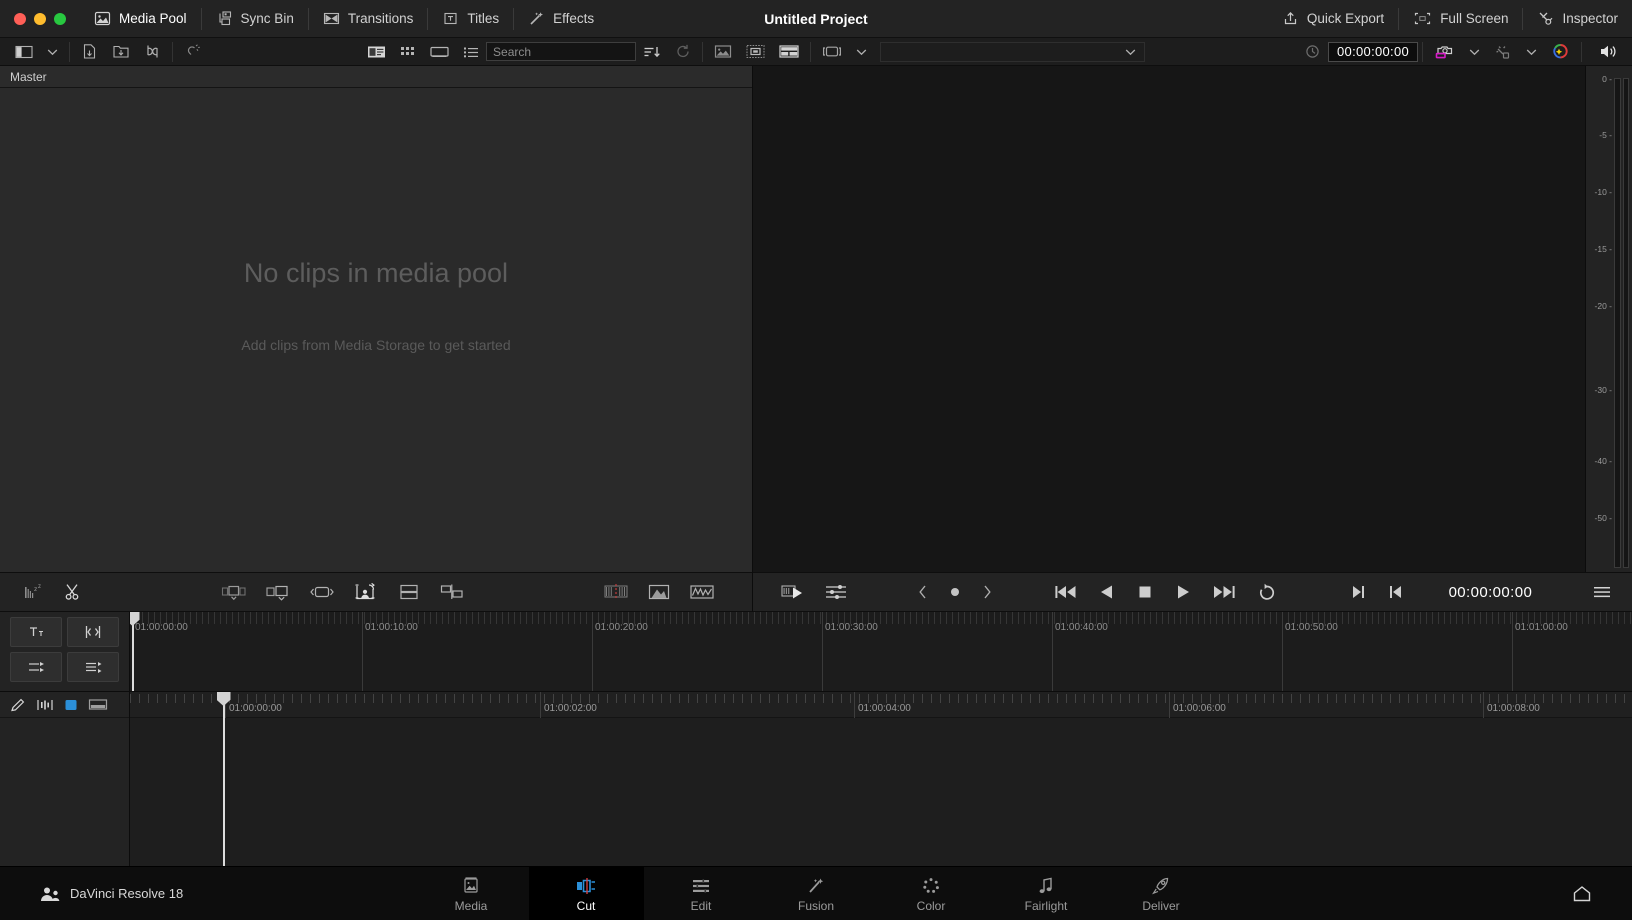 This screenshot has width=1632, height=920. Describe the element at coordinates (701, 893) in the screenshot. I see `page-edit: Edit` at that location.